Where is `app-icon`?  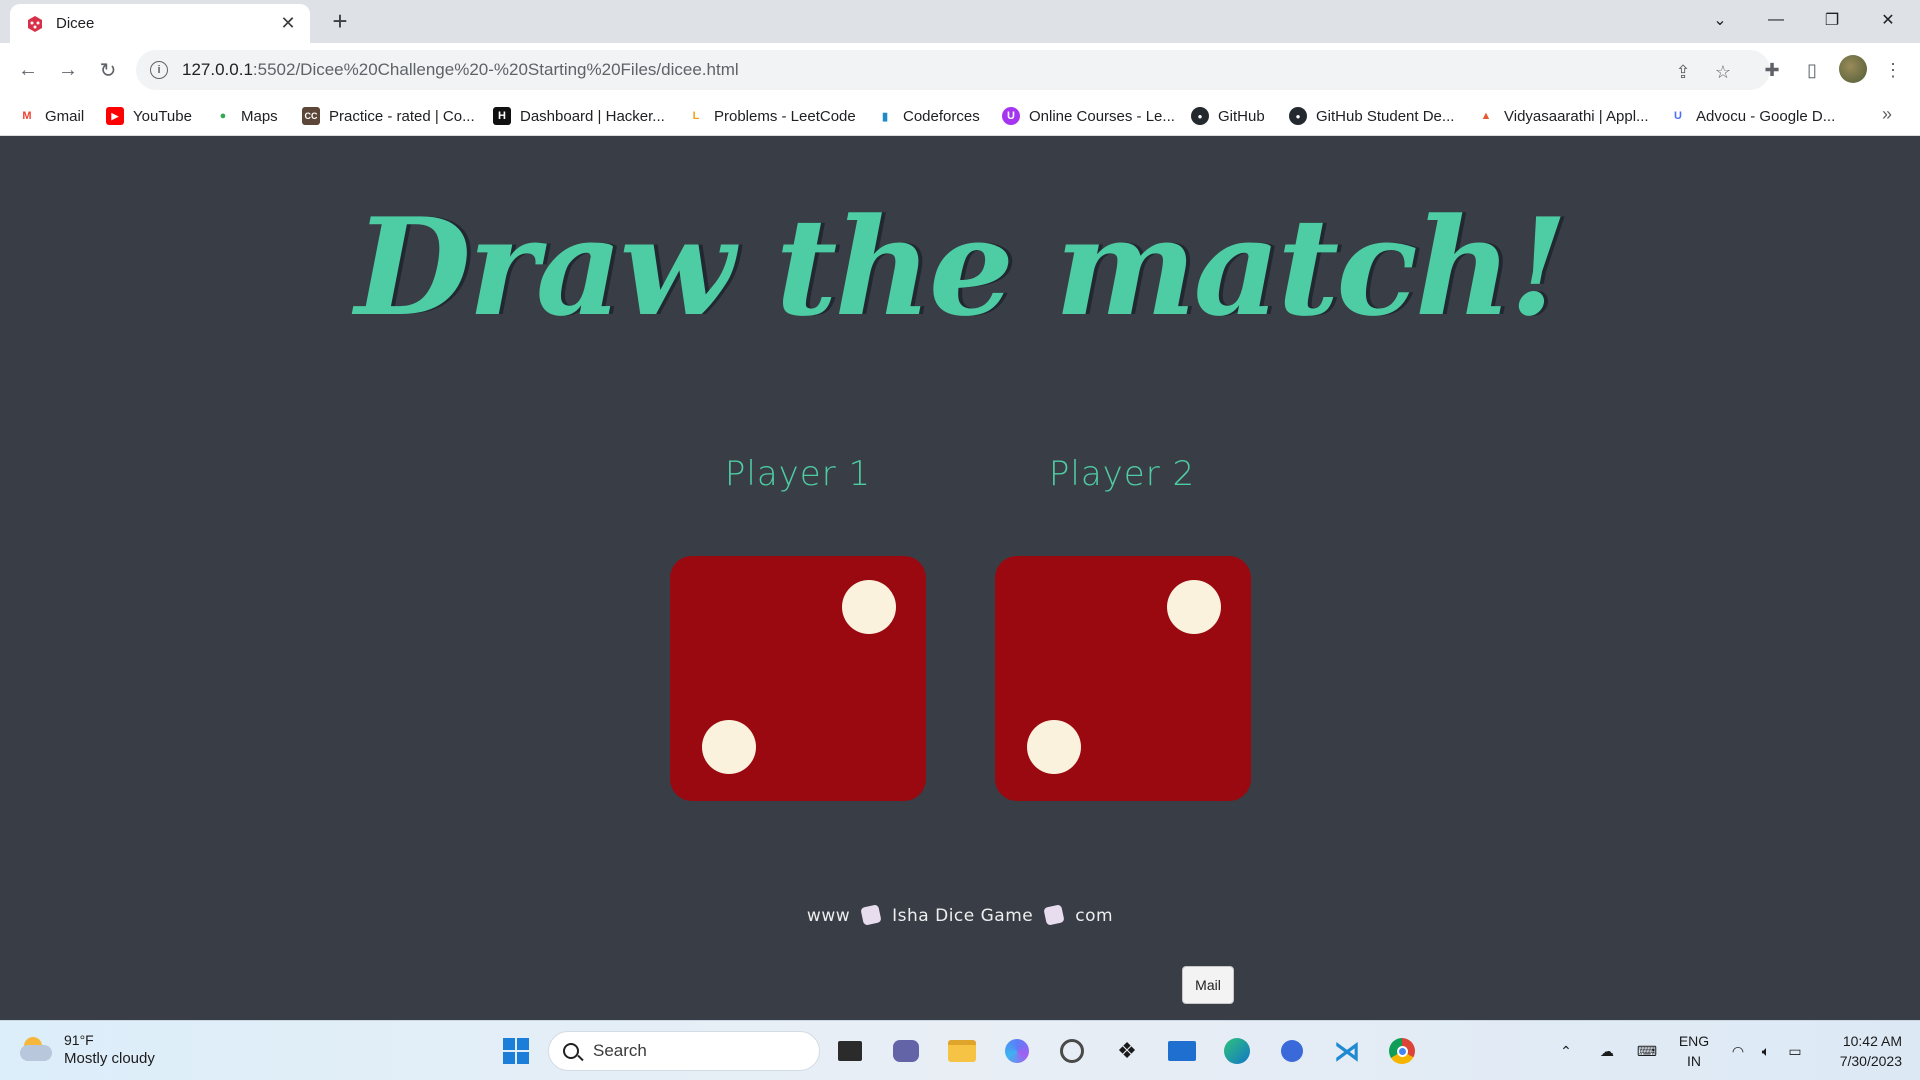
app-icon is located at coordinates (1072, 1051).